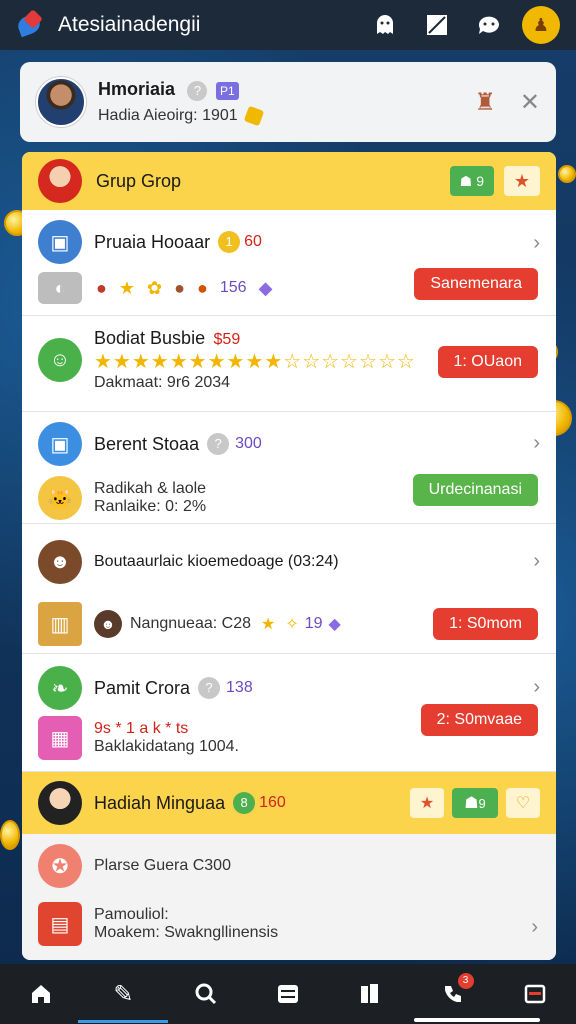  Describe the element at coordinates (288, 25) in the screenshot. I see `top-app-bar: Atesiainadengii ♟` at that location.